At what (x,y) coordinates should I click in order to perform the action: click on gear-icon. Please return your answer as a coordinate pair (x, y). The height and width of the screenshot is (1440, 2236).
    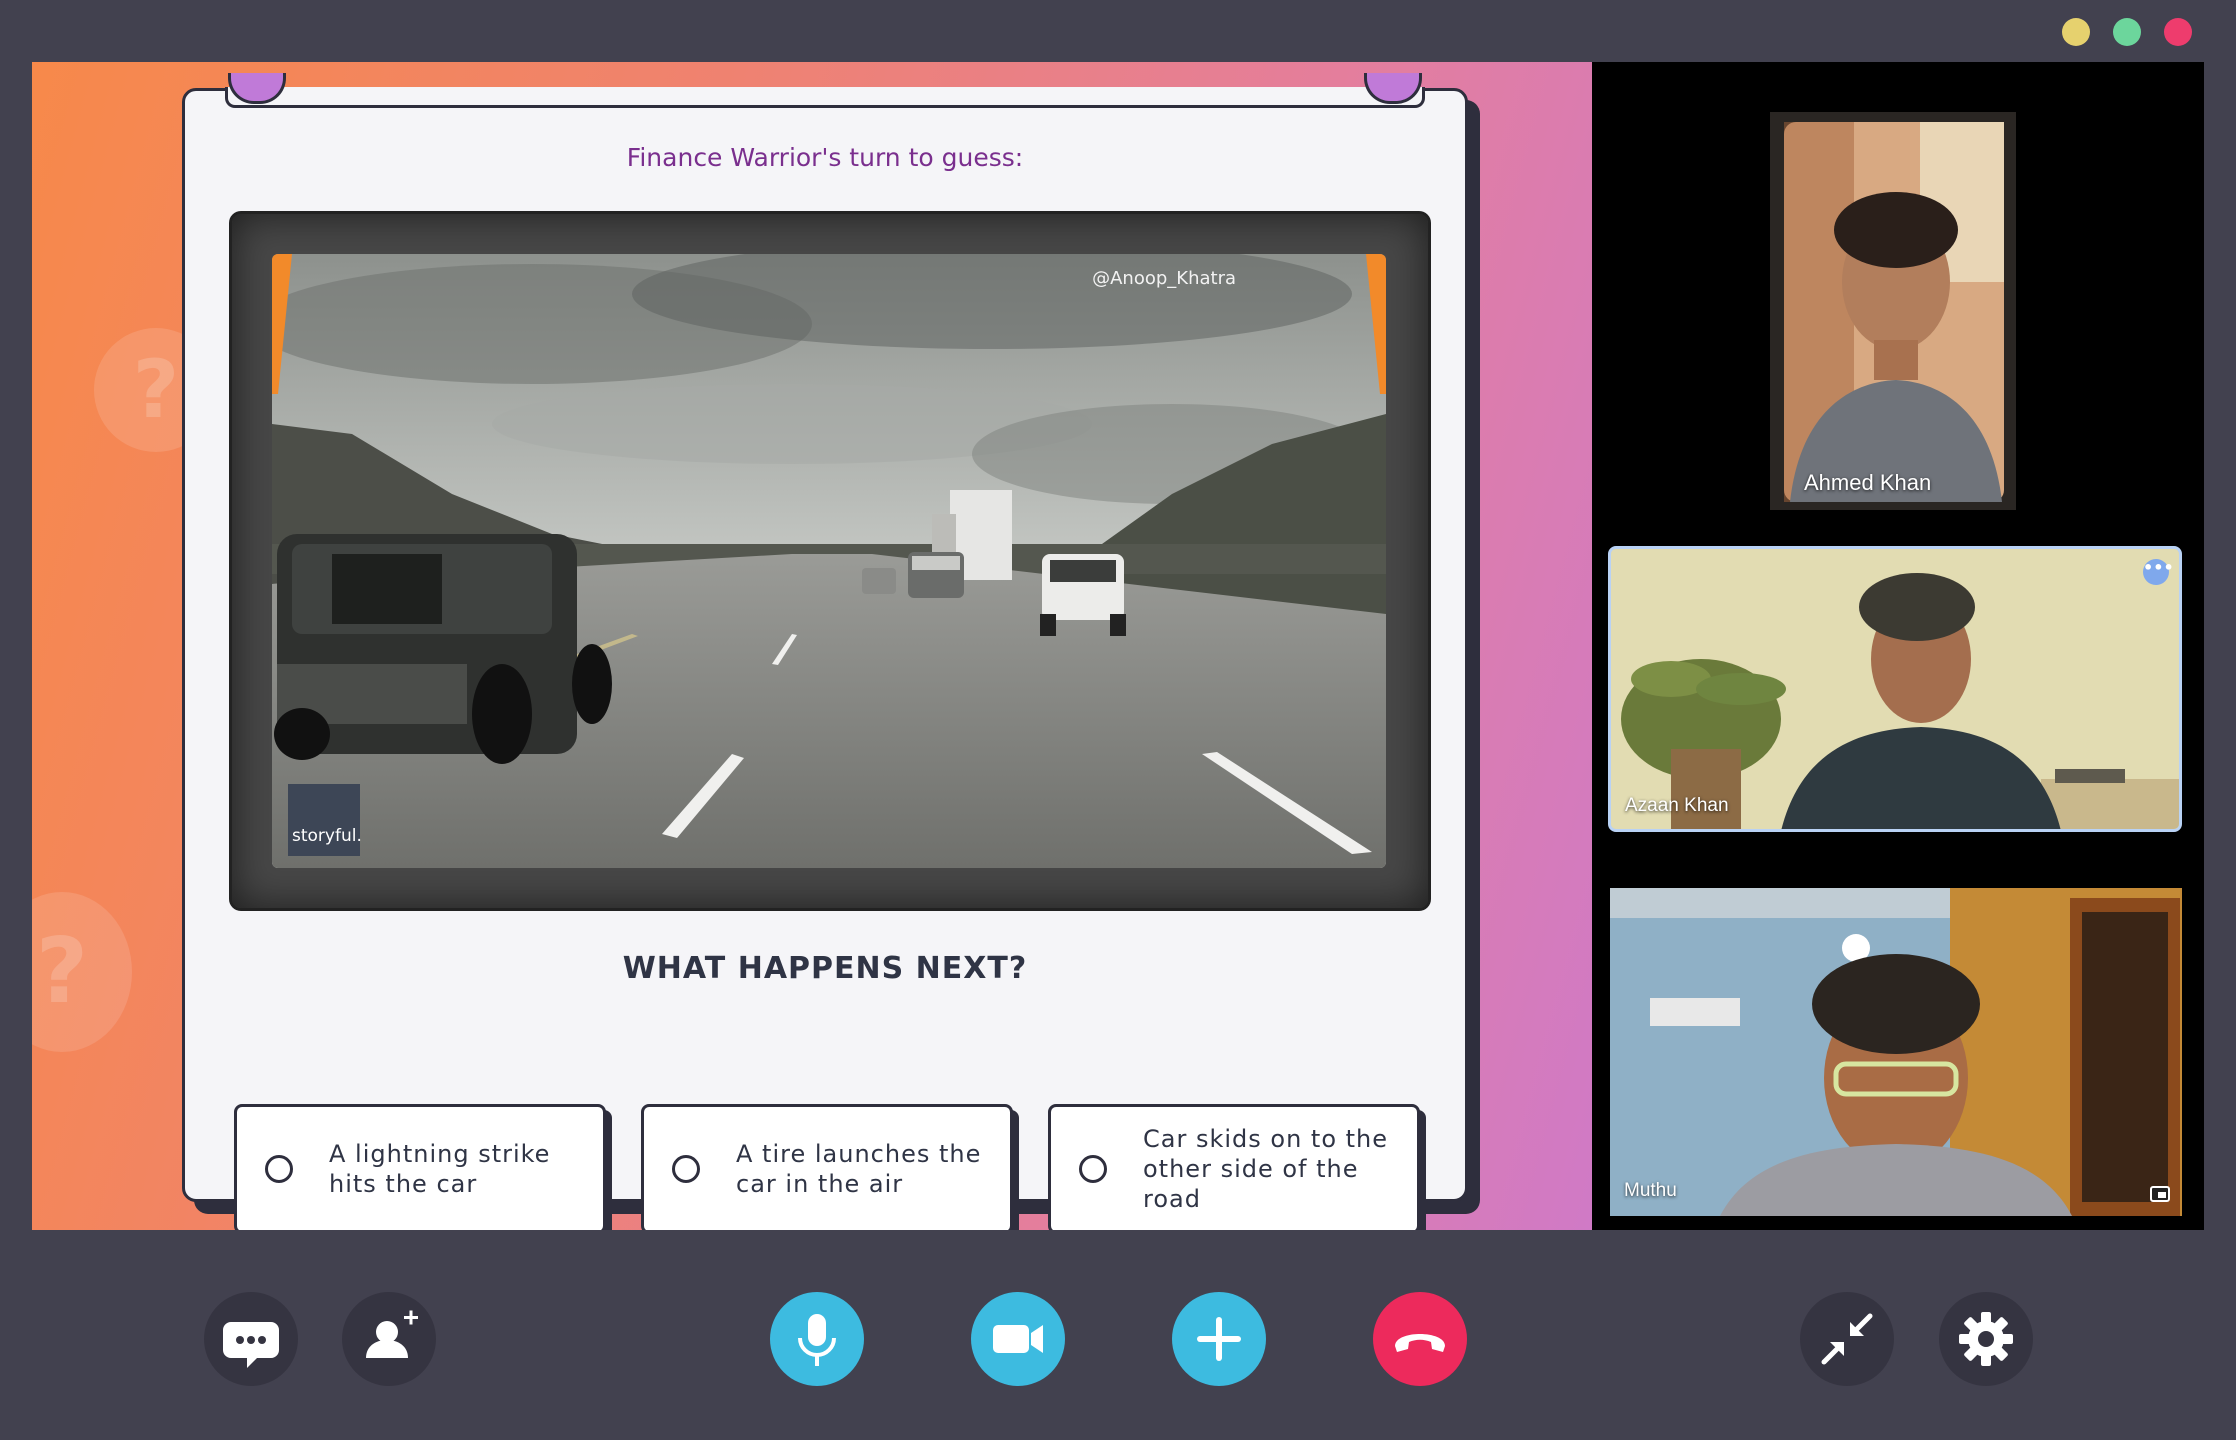
    Looking at the image, I should click on (1986, 1339).